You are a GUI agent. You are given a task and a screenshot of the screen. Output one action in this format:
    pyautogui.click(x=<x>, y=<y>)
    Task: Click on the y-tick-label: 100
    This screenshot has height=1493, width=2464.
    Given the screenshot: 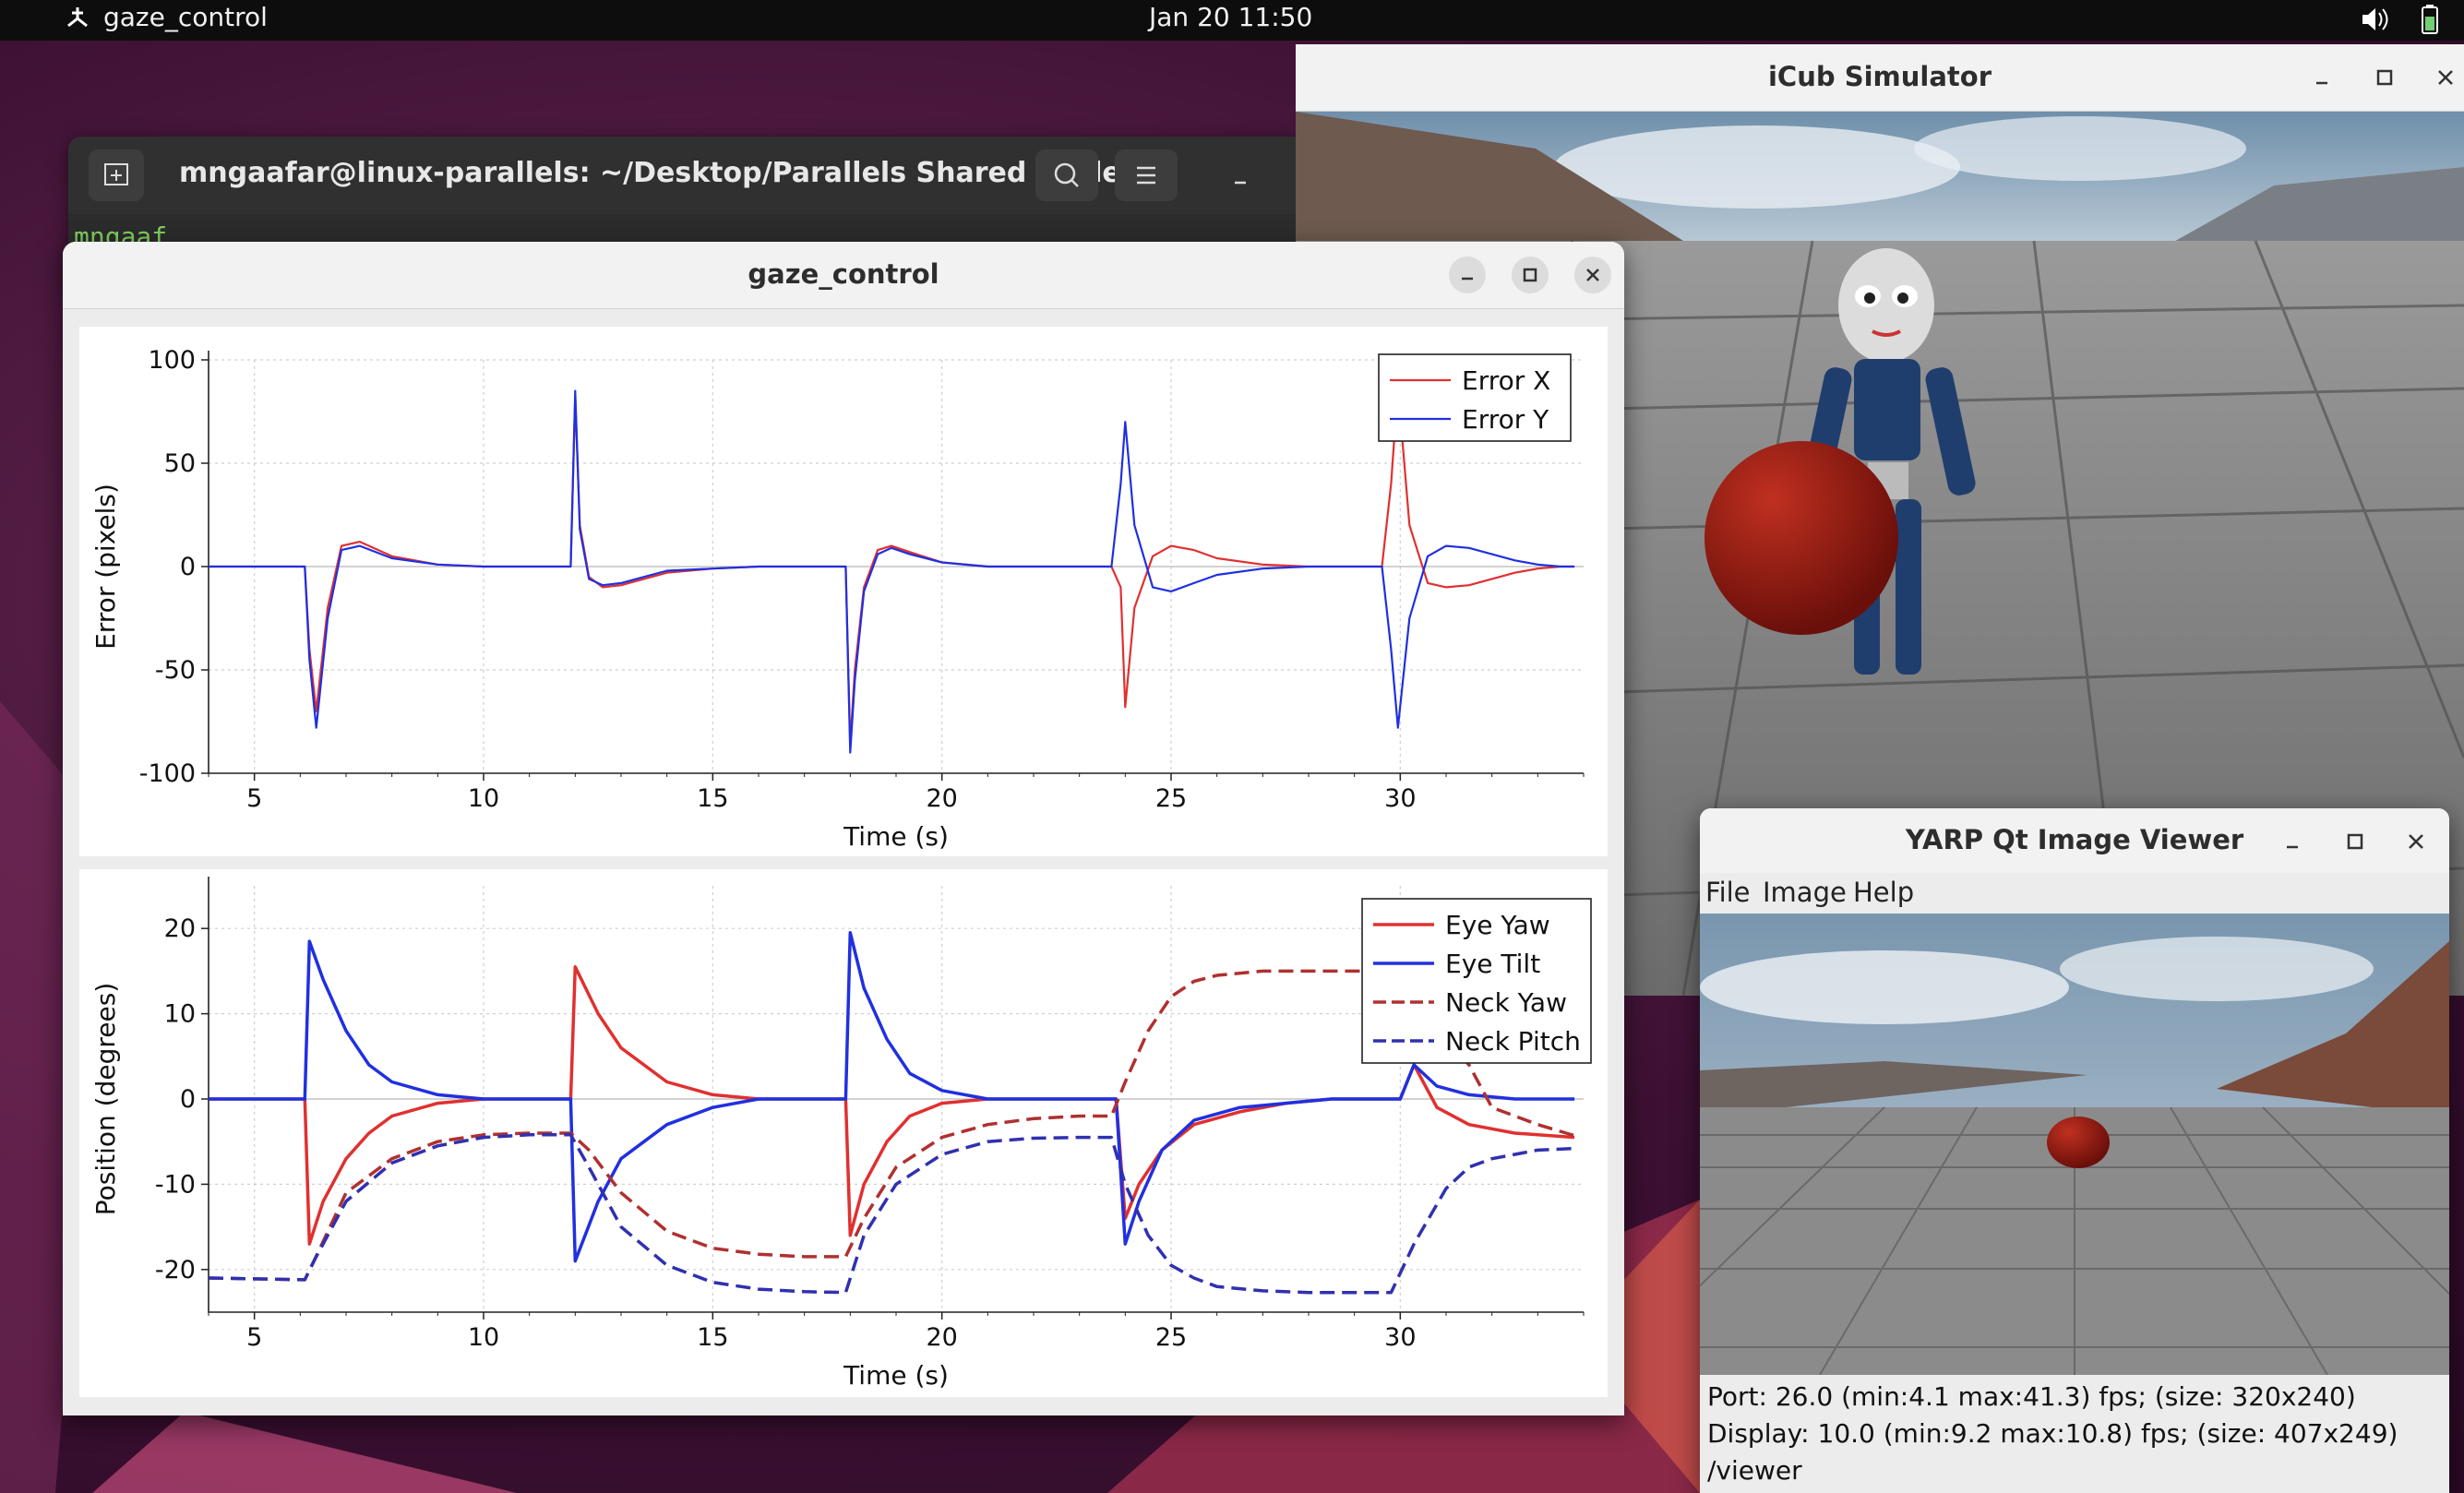 What is the action you would take?
    pyautogui.click(x=172, y=360)
    